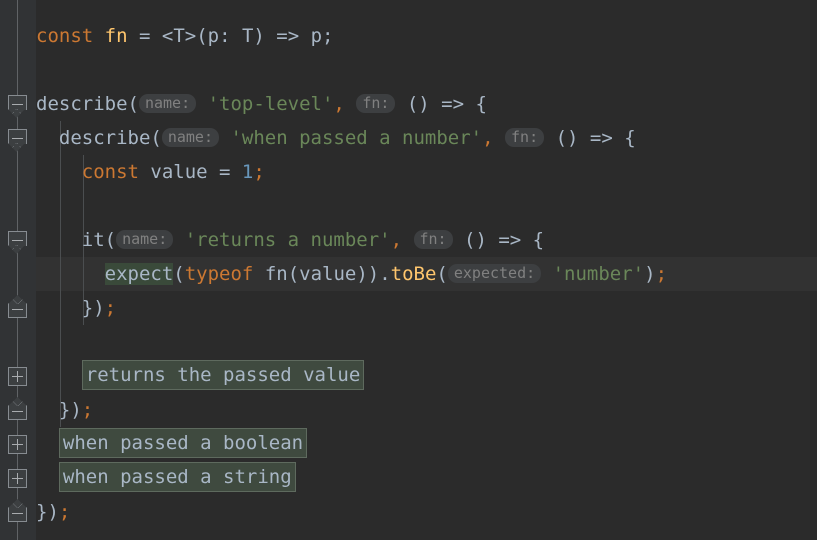 Image resolution: width=817 pixels, height=540 pixels. I want to click on code-token: ), so click(650, 274).